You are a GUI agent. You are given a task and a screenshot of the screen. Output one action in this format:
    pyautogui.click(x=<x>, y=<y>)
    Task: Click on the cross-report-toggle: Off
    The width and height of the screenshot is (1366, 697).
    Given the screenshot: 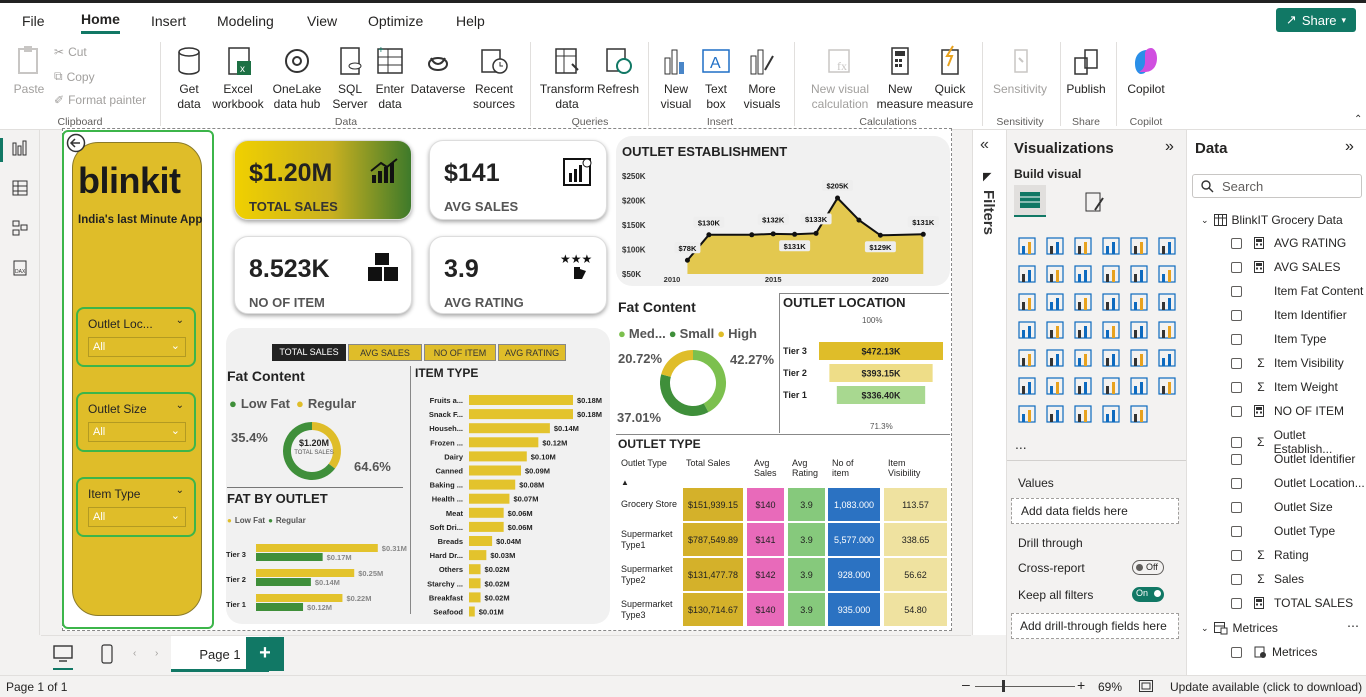 What is the action you would take?
    pyautogui.click(x=1148, y=567)
    